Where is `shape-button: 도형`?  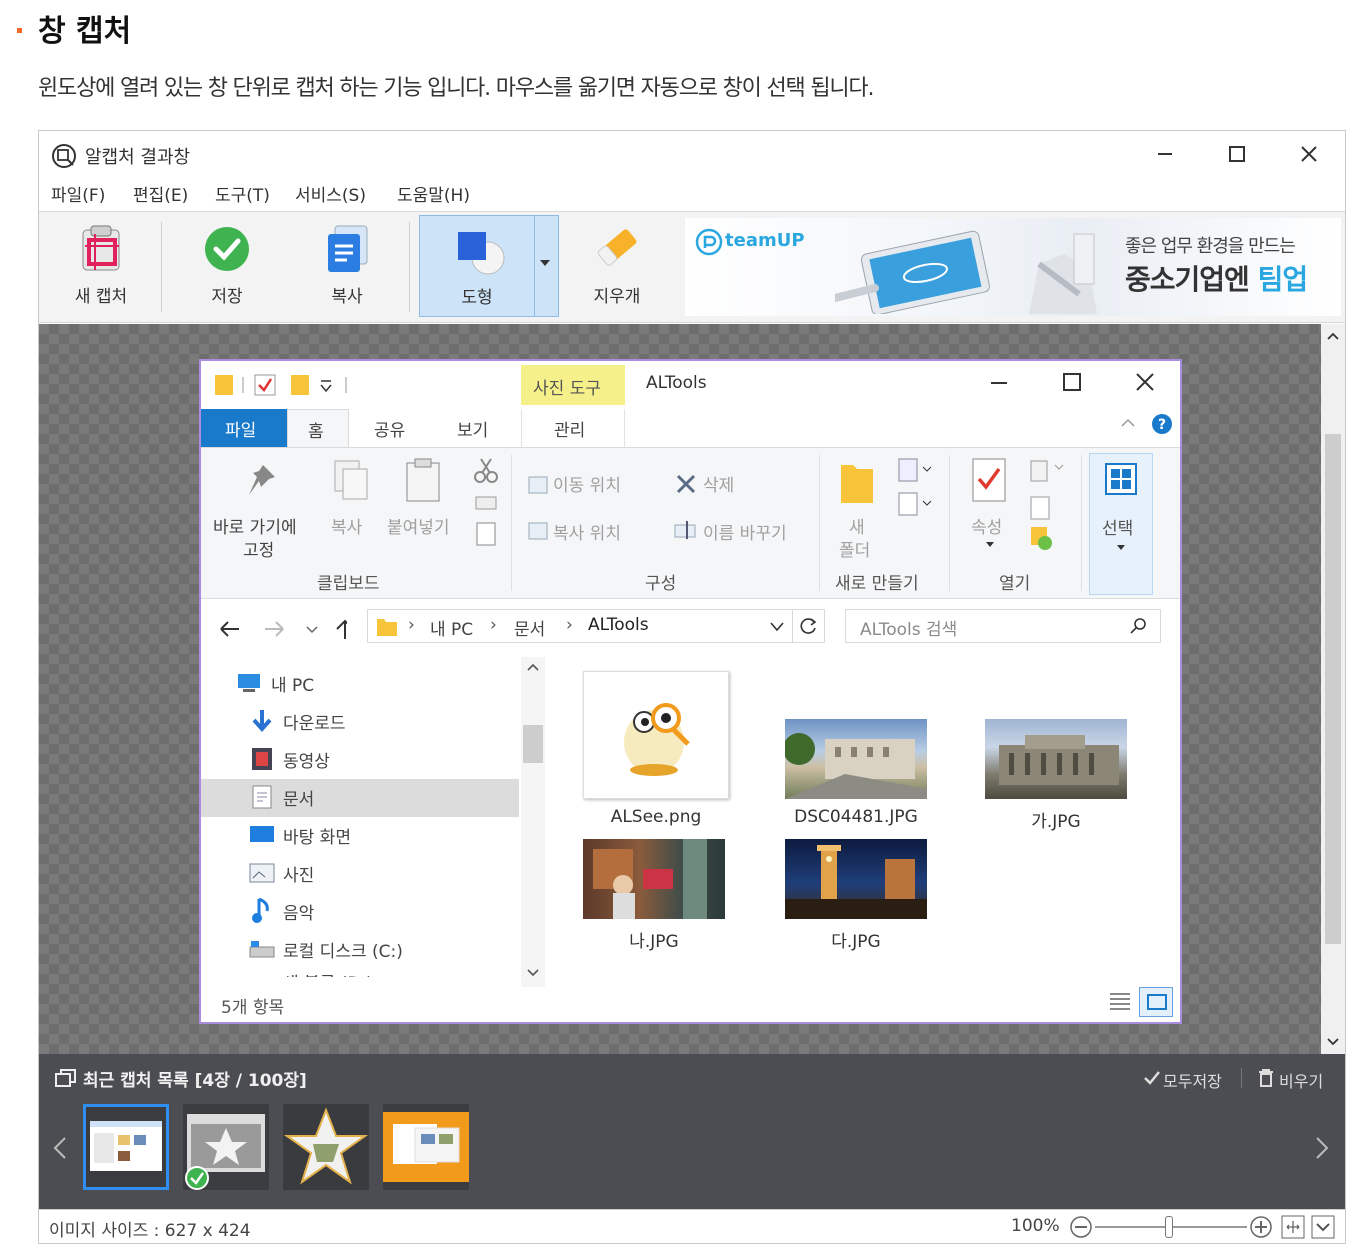
shape-button: 도형 is located at coordinates (489, 266).